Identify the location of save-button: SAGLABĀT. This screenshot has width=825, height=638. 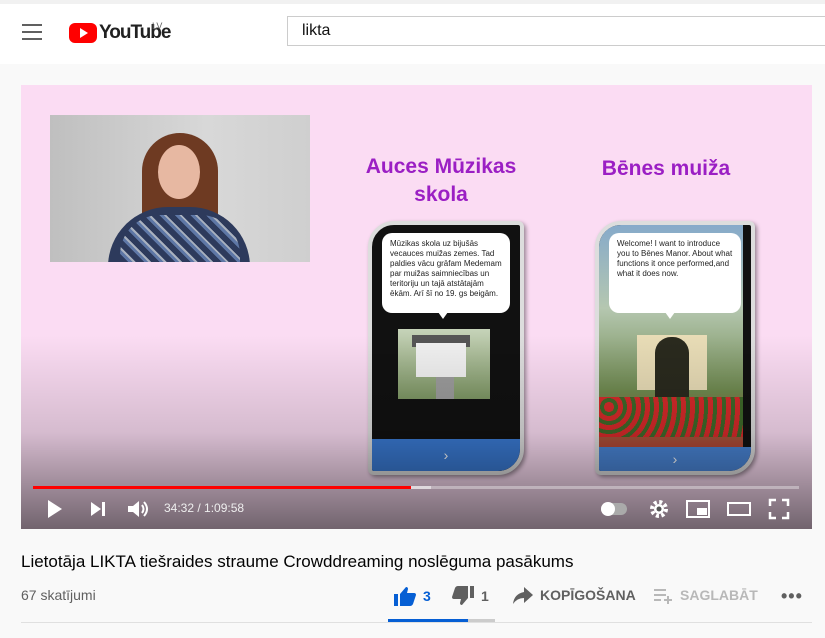
(705, 595).